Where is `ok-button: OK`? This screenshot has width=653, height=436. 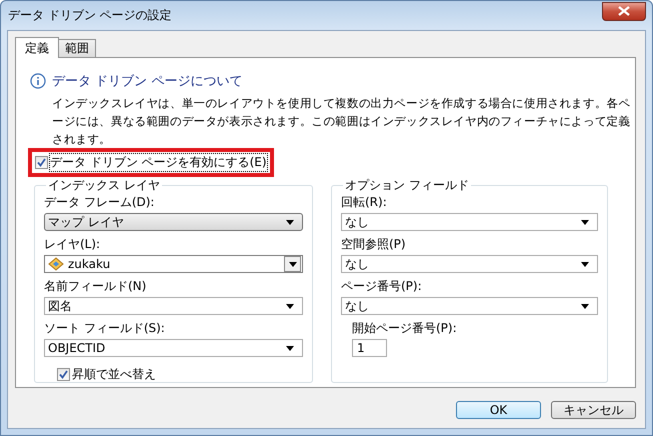 ok-button: OK is located at coordinates (498, 410).